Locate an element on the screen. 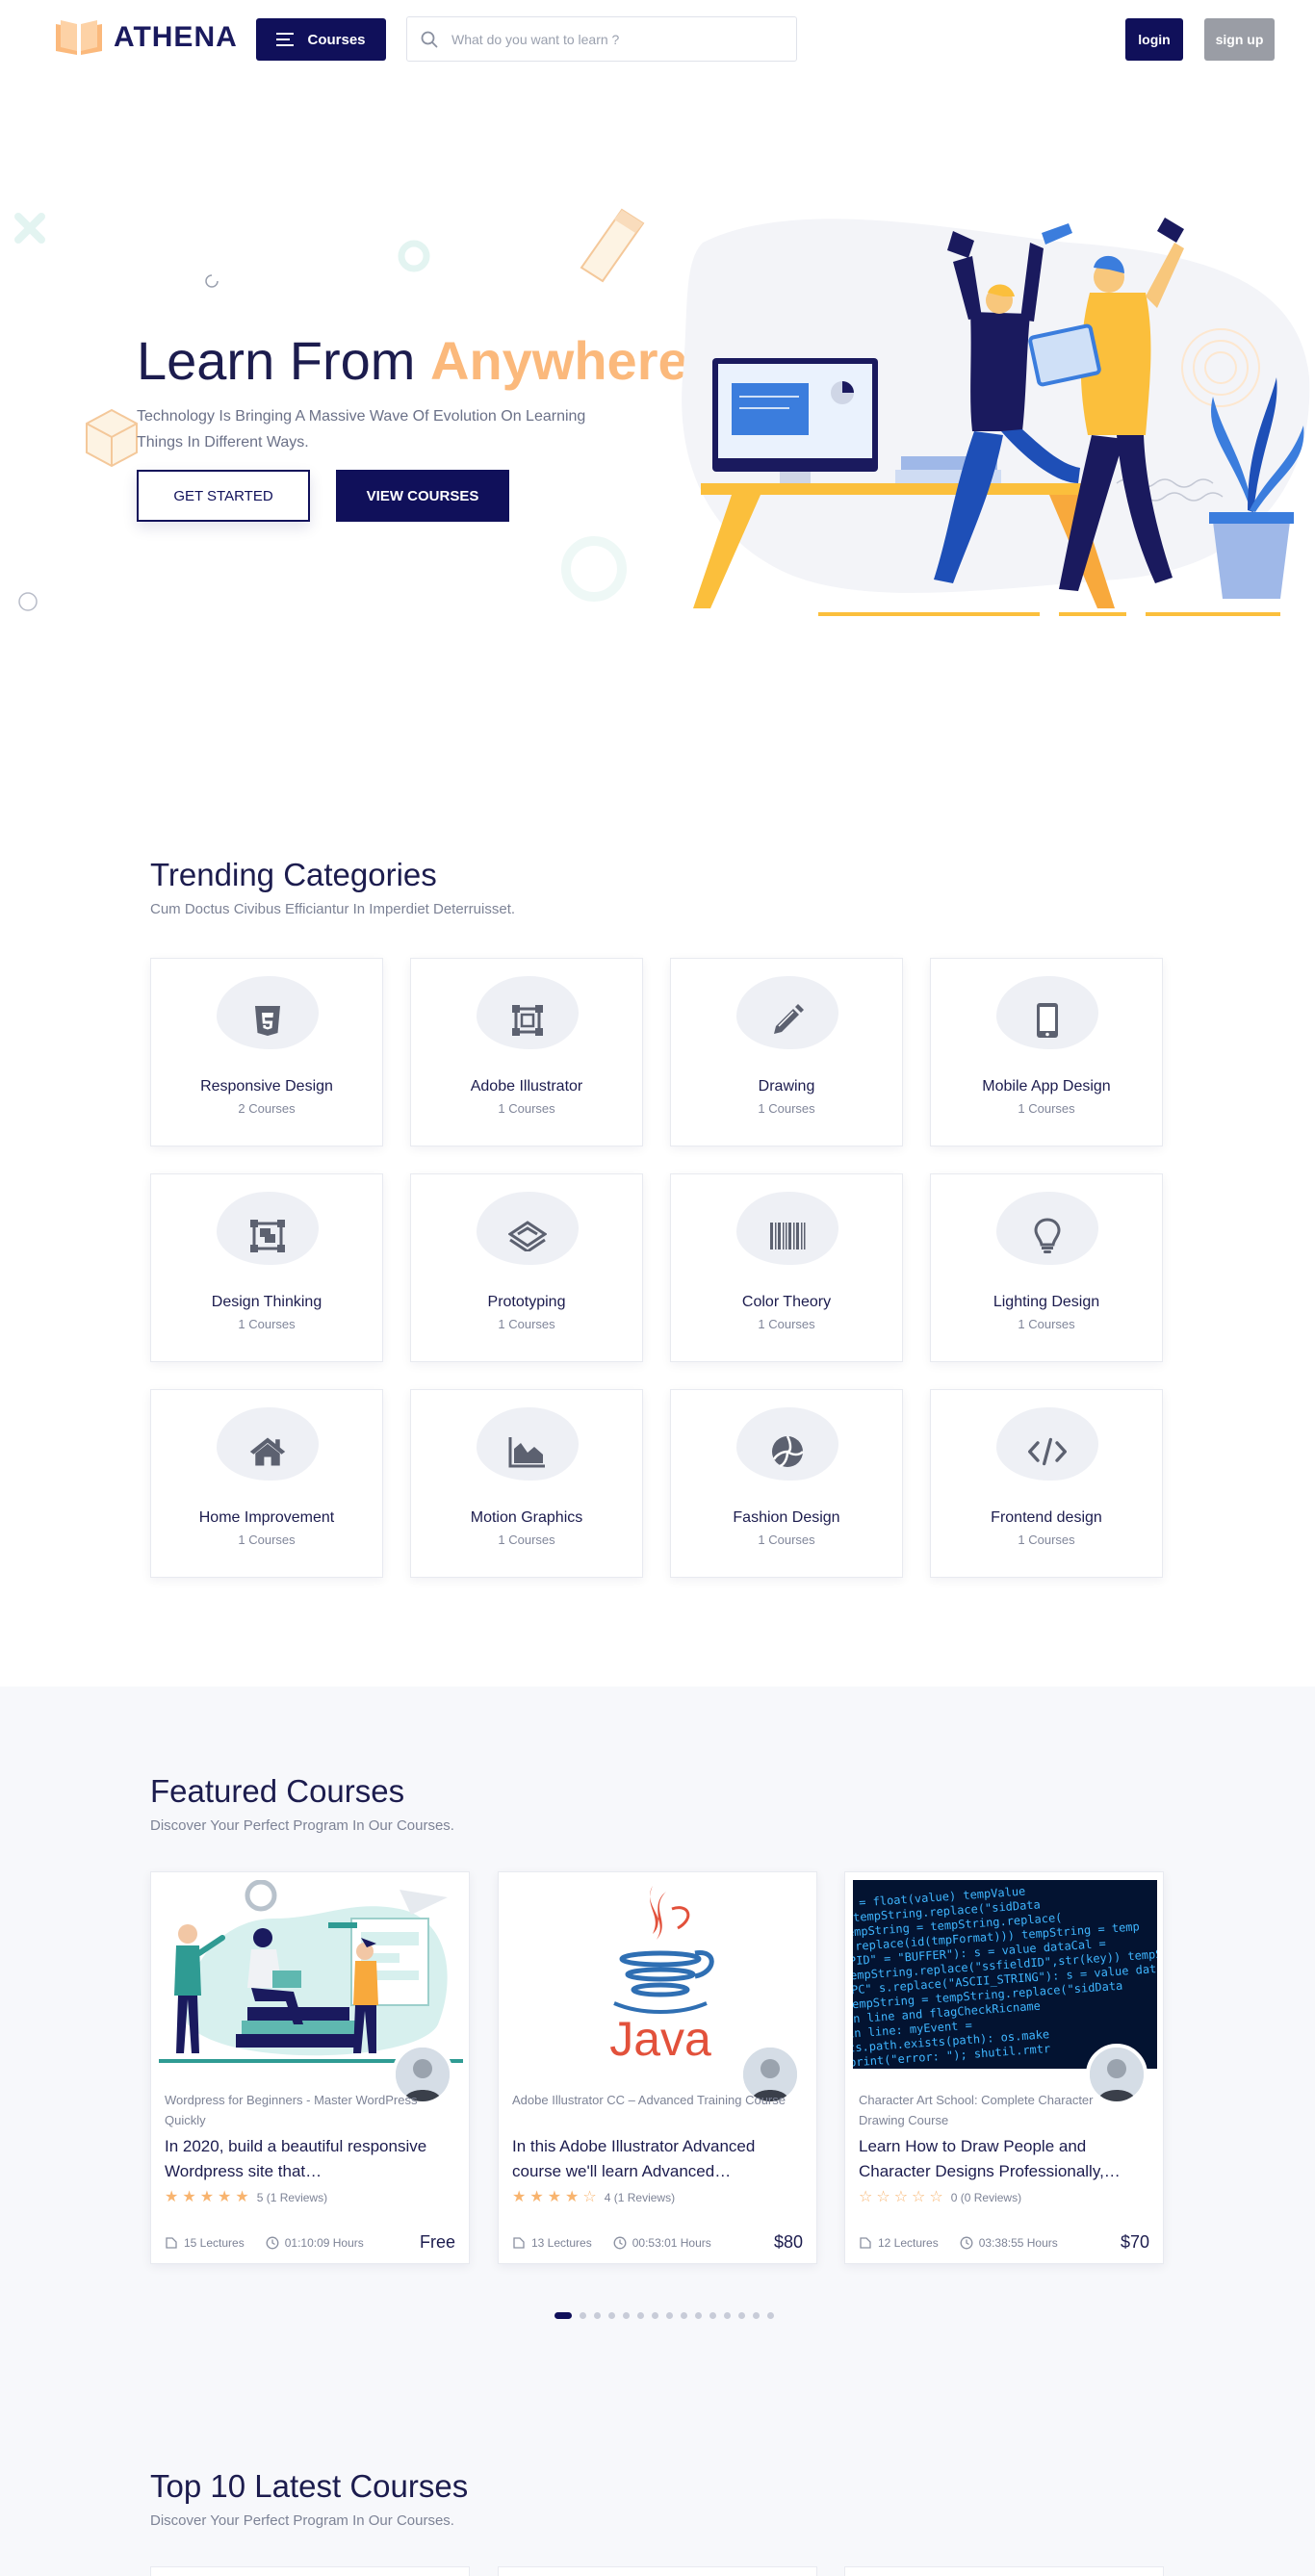 The width and height of the screenshot is (1315, 2576). category-card: Motion Graphics 1 Courses is located at coordinates (526, 1484).